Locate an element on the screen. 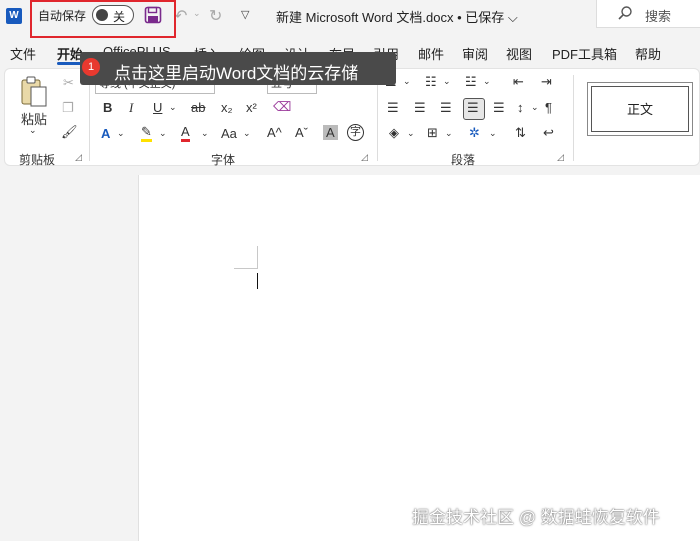 This screenshot has width=700, height=541. justify-icon: ☰ is located at coordinates (473, 107).